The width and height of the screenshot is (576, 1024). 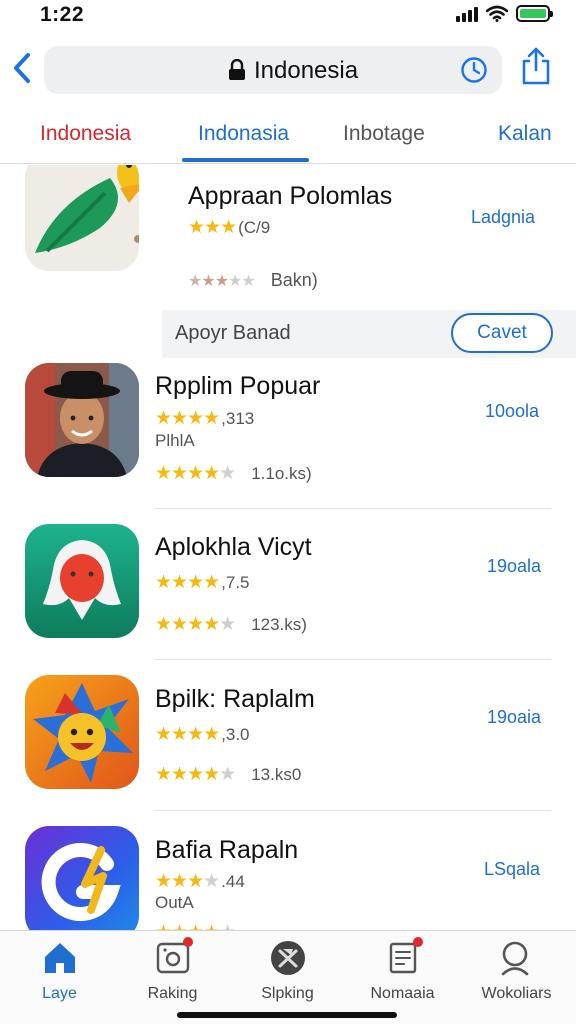 What do you see at coordinates (276, 774) in the screenshot?
I see `rating-count: 13.ks0` at bounding box center [276, 774].